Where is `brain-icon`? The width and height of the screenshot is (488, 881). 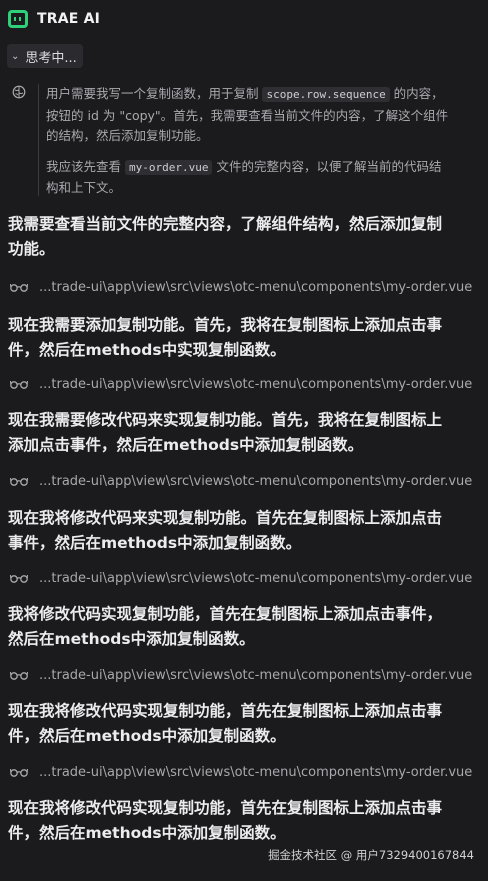
brain-icon is located at coordinates (19, 92).